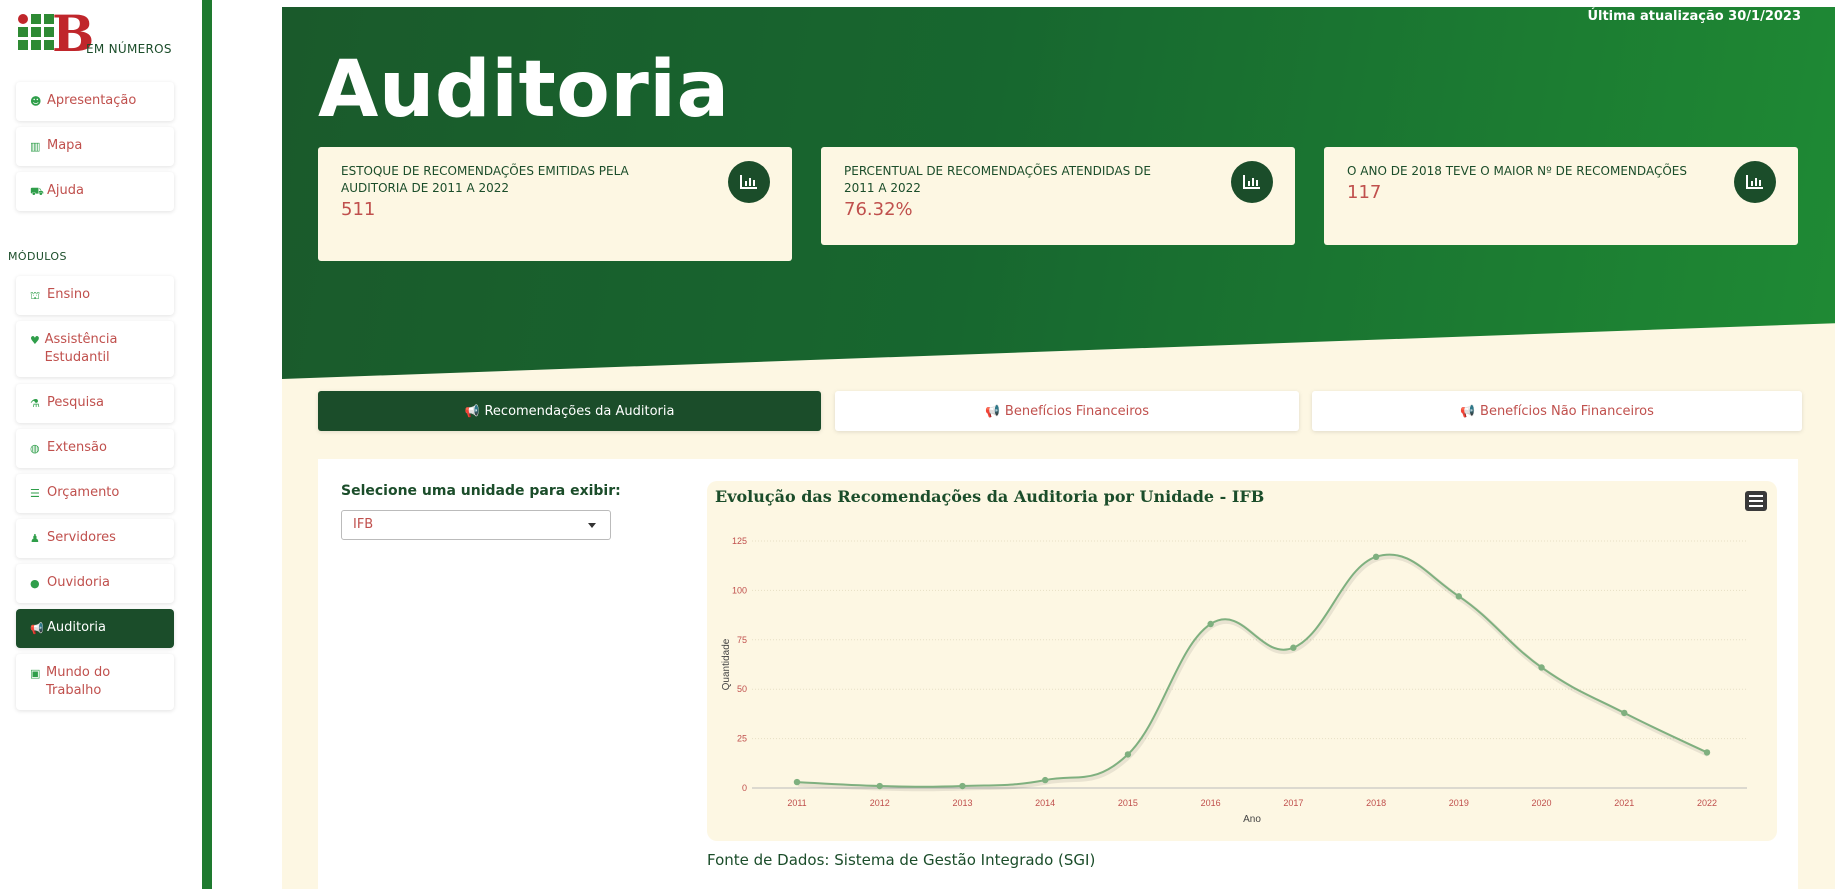 The height and width of the screenshot is (889, 1835). What do you see at coordinates (76, 627) in the screenshot?
I see `sidebar-item-label: Auditoria` at bounding box center [76, 627].